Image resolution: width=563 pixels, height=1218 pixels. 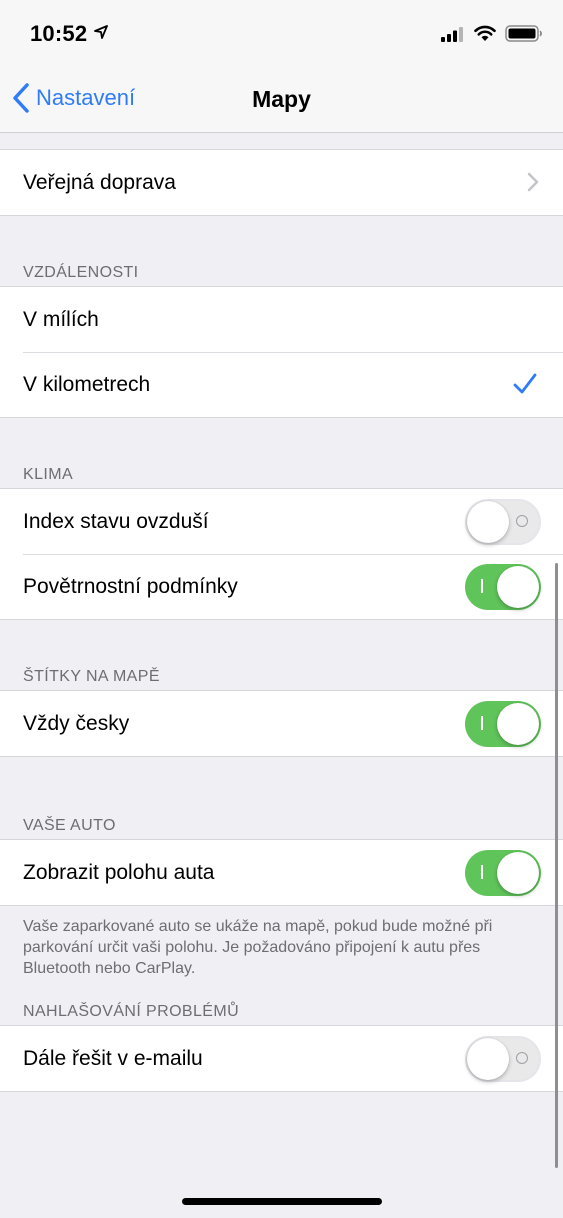 What do you see at coordinates (131, 1011) in the screenshot?
I see `section-header-reporting: NAHLAŠOVÁNÍ PROBLÉMŮ` at bounding box center [131, 1011].